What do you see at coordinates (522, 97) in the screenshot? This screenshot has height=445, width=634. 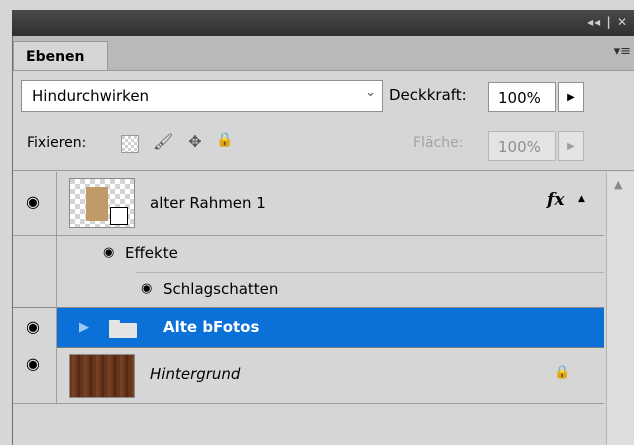 I see `opacity-input: 100%` at bounding box center [522, 97].